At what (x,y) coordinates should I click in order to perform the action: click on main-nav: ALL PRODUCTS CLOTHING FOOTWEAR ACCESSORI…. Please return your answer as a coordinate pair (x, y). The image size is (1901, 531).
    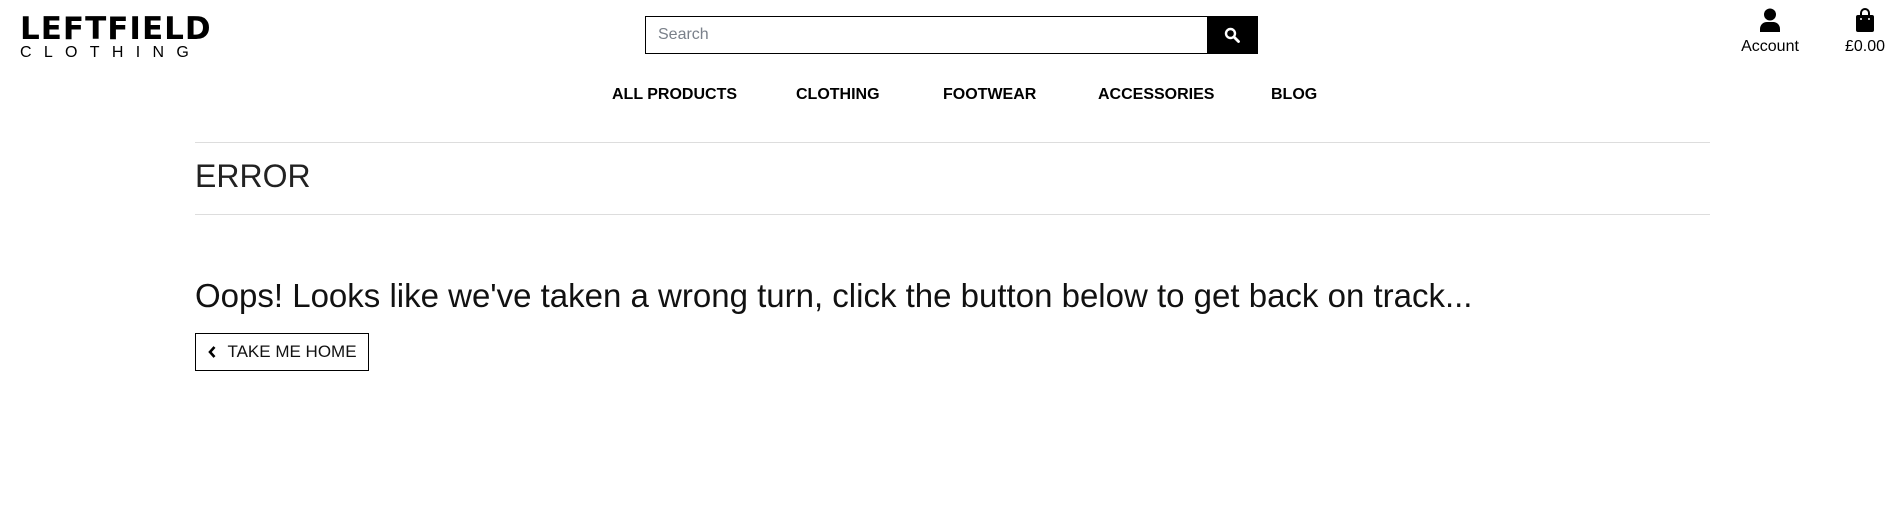
    Looking at the image, I should click on (950, 98).